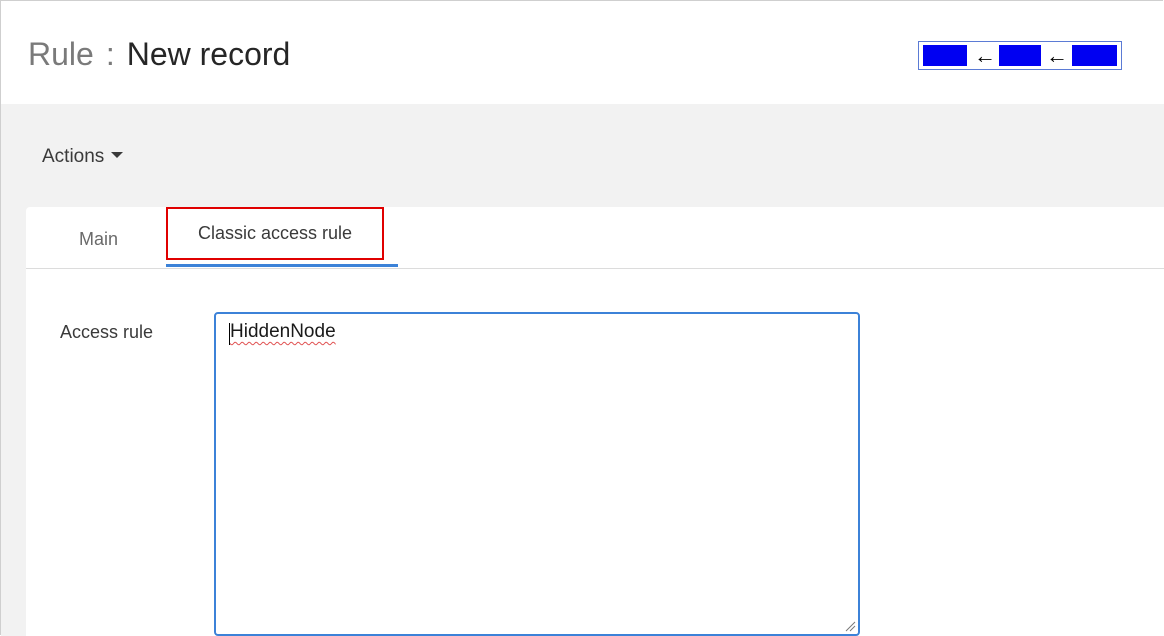  I want to click on actions-dropdown: Actions, so click(83, 157).